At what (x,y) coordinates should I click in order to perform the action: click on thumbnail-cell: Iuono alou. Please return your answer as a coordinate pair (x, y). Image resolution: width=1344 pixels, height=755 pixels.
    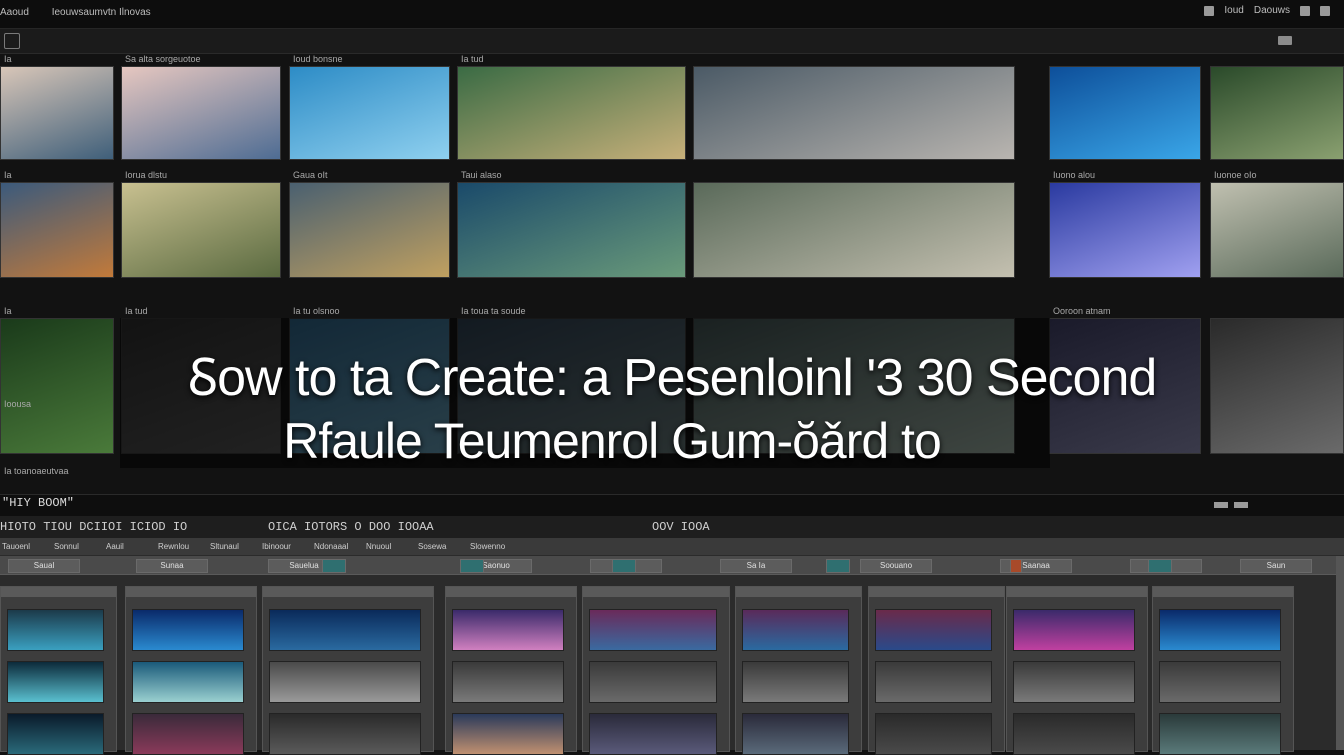
    Looking at the image, I should click on (1125, 224).